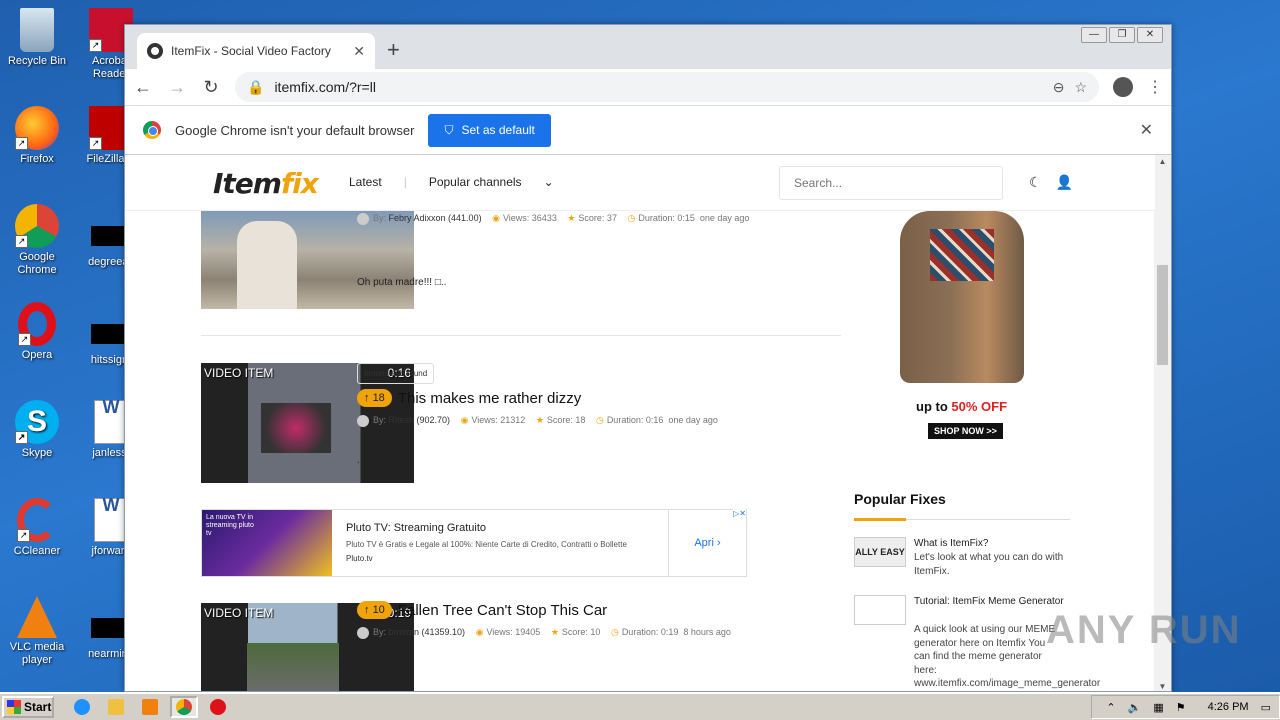 The height and width of the screenshot is (720, 1280). Describe the element at coordinates (1155, 87) in the screenshot. I see `browser-menu-icon: ⋮` at that location.